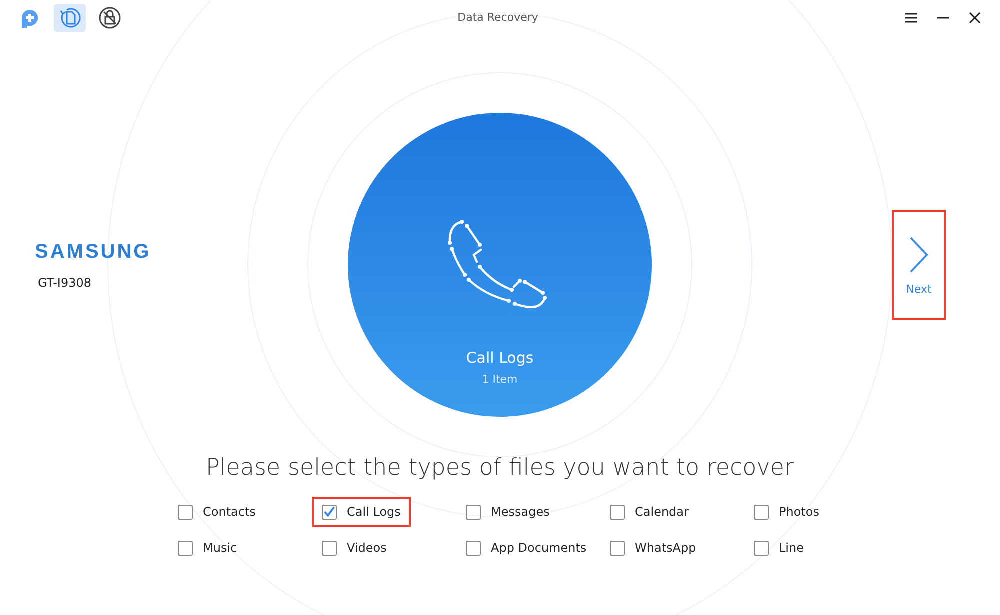 The width and height of the screenshot is (1000, 615). I want to click on next-button: Next, so click(919, 265).